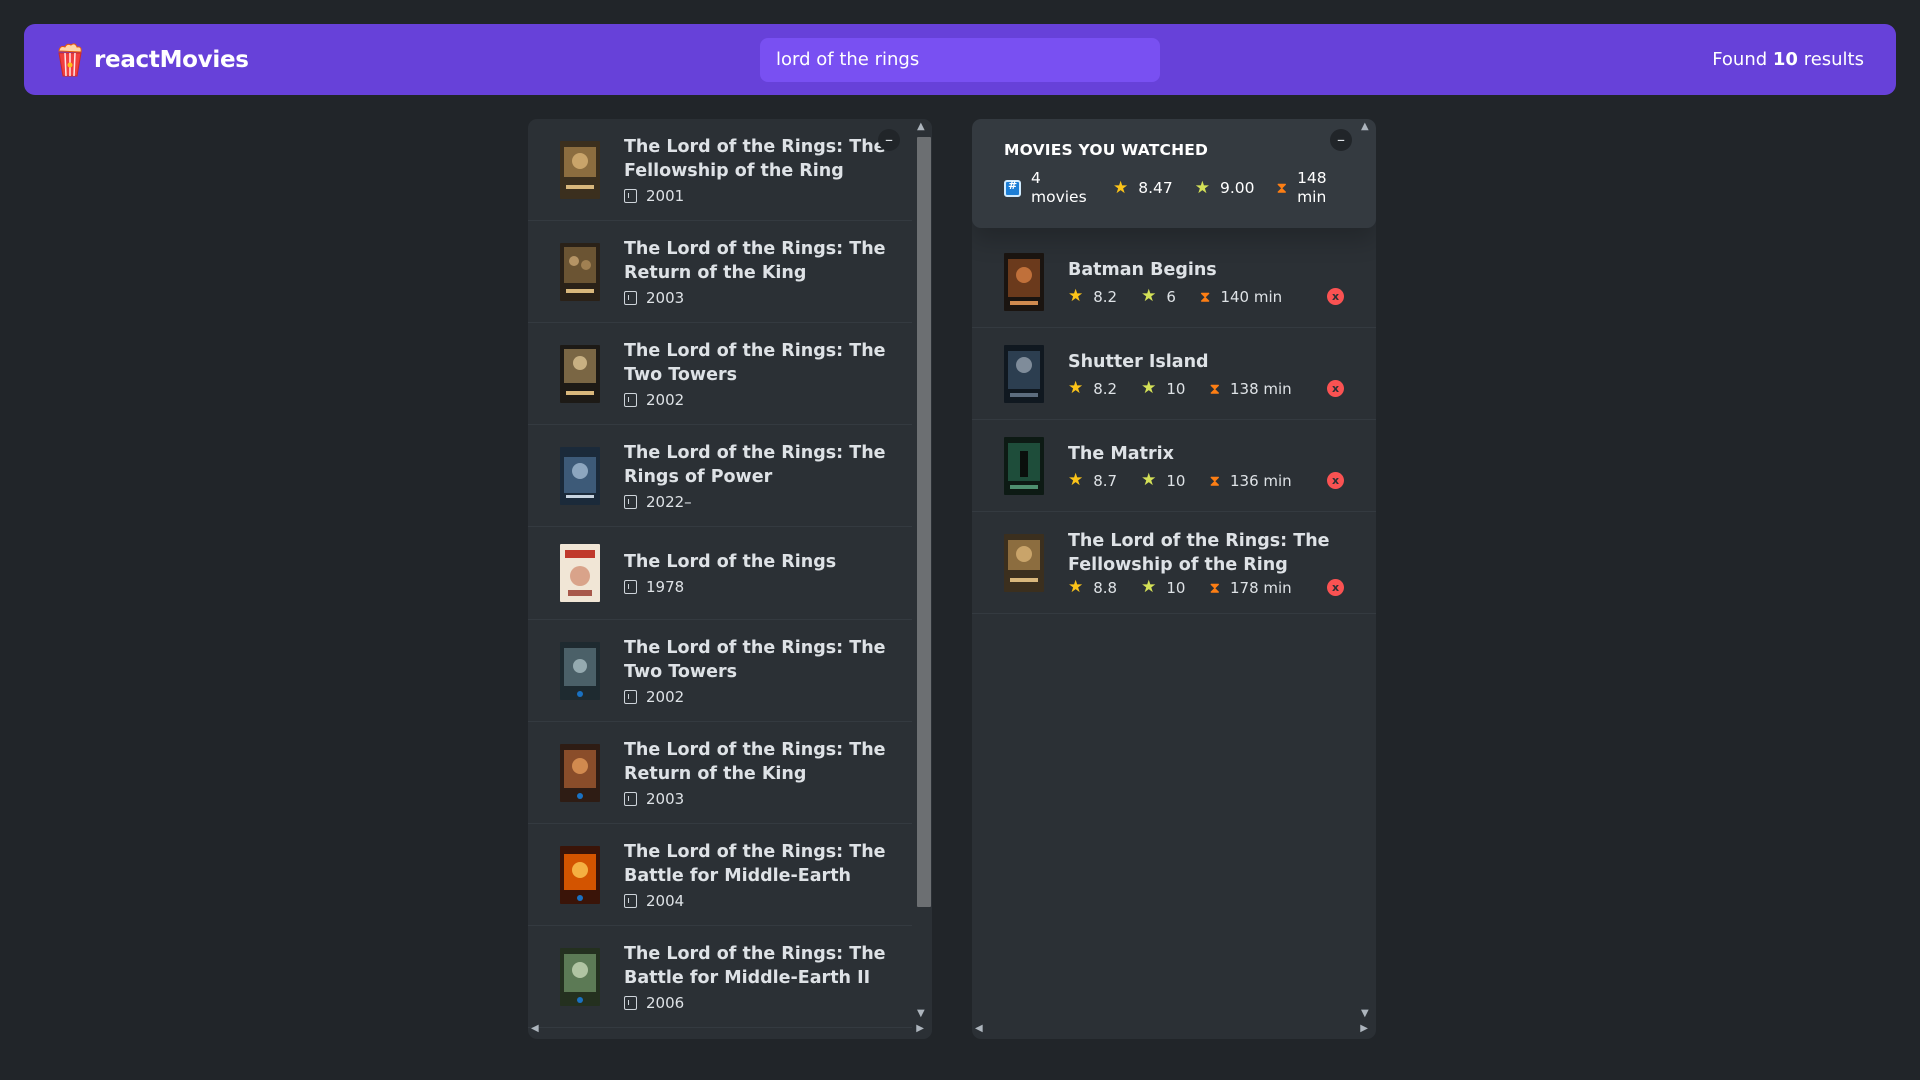 The height and width of the screenshot is (1080, 1920). What do you see at coordinates (760, 502) in the screenshot?
I see `movie-year-row: 2022–` at bounding box center [760, 502].